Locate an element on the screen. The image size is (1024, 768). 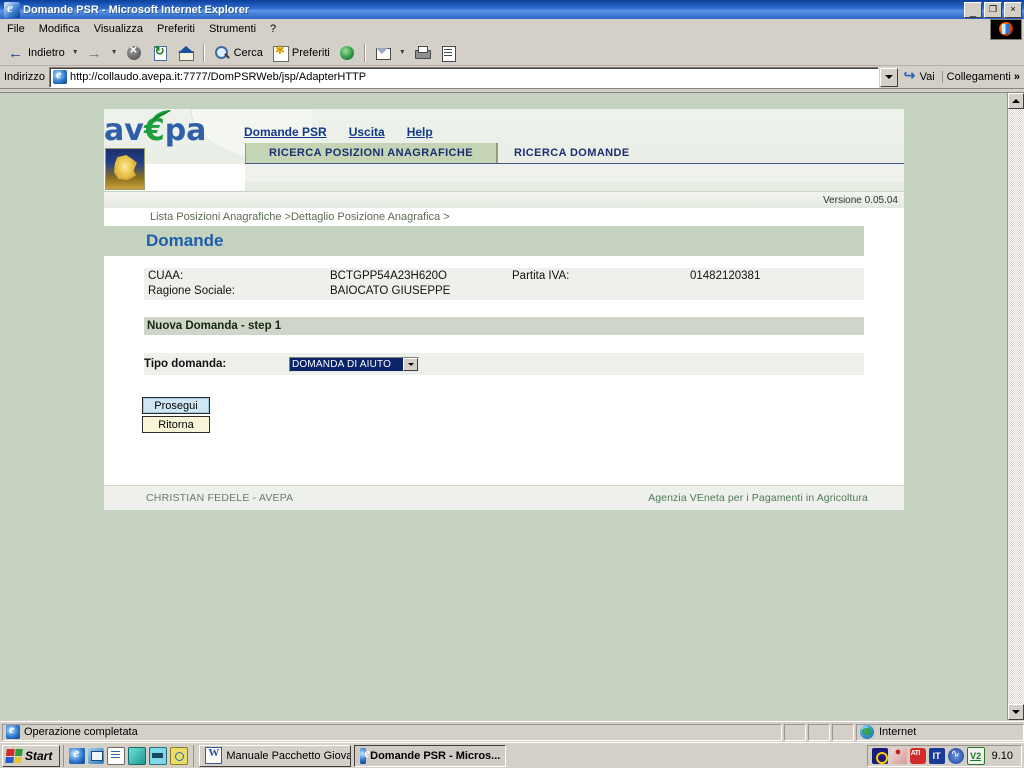
go-arrow-icon is located at coordinates (911, 75).